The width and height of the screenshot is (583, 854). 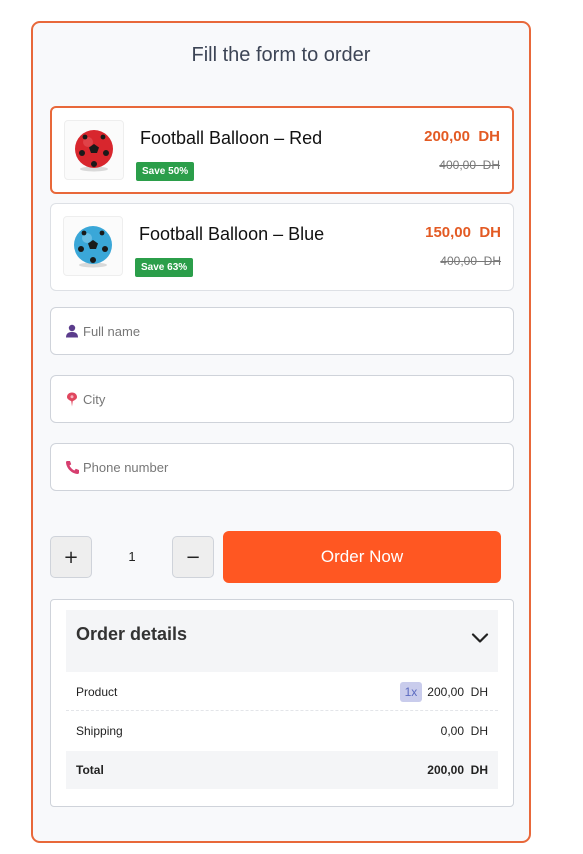 I want to click on user-icon, so click(x=72, y=331).